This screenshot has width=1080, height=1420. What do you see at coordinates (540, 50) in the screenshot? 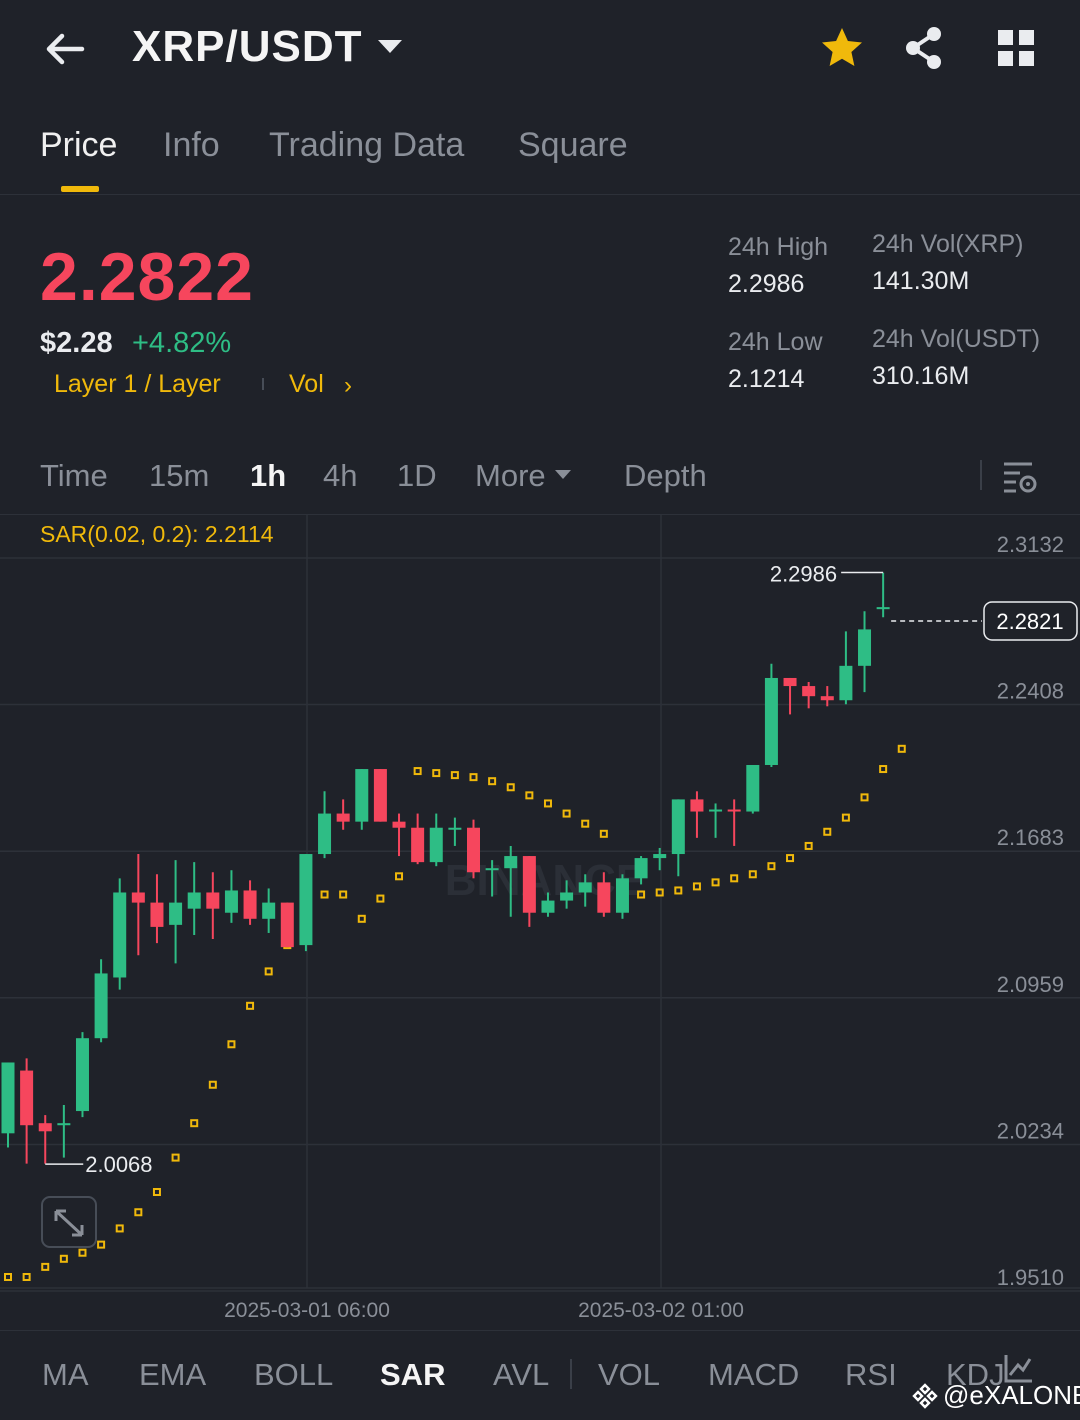
I see `top-bar: XRP/USDT` at bounding box center [540, 50].